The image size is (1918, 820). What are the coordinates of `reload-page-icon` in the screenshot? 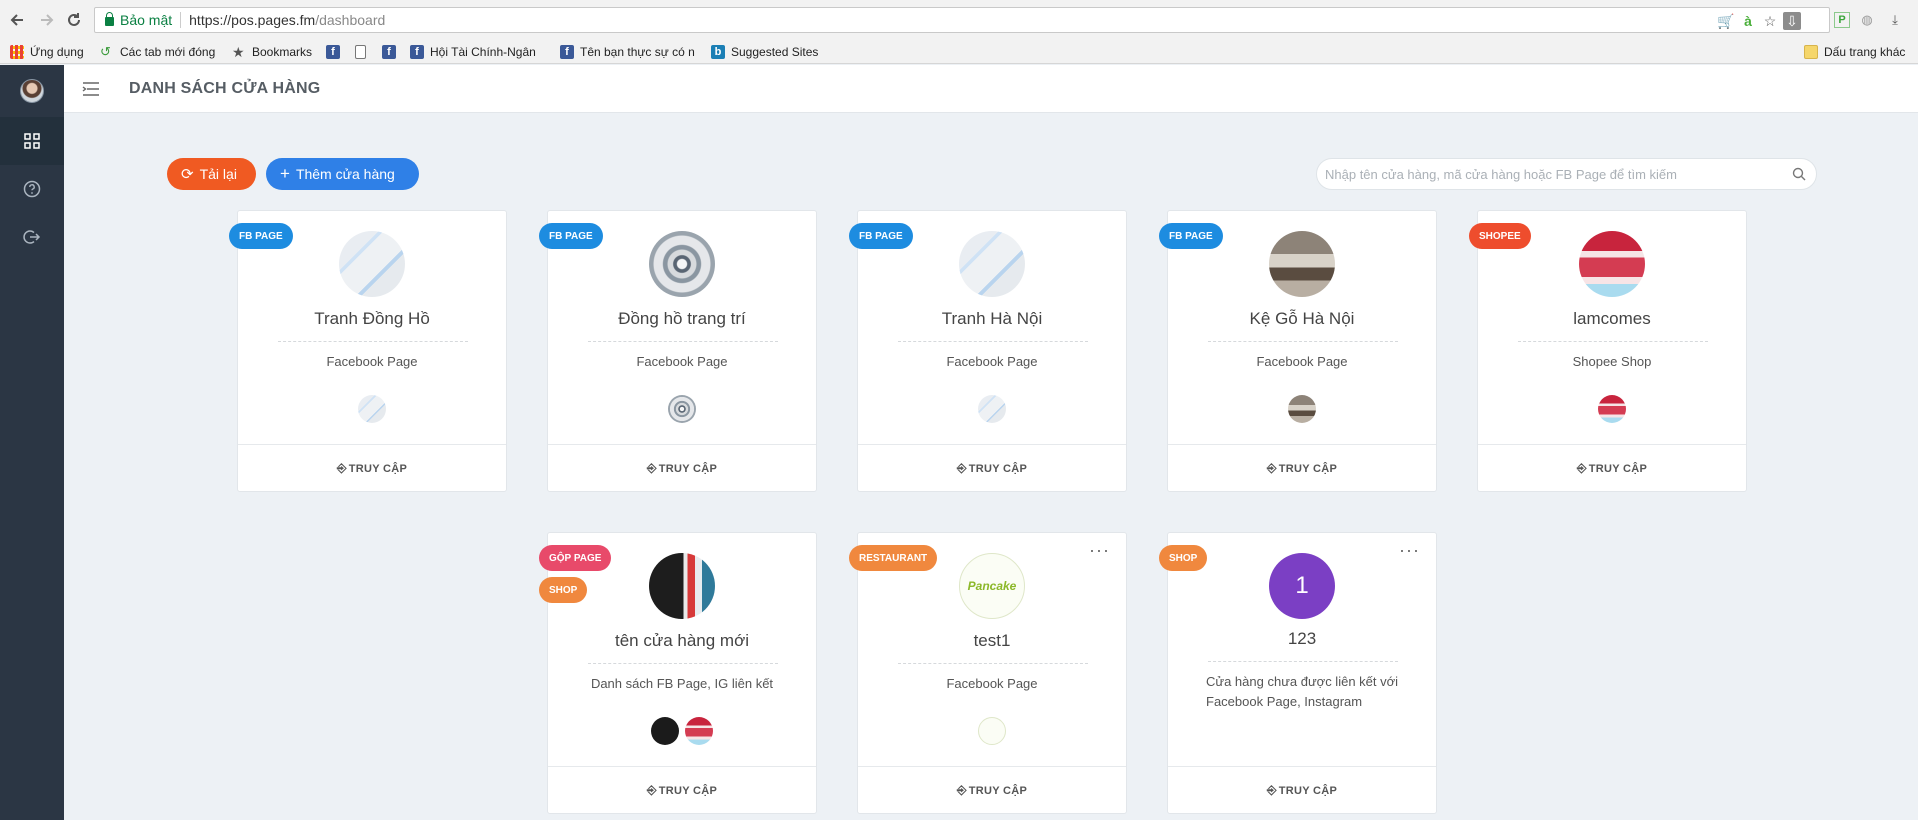 It's located at (74, 20).